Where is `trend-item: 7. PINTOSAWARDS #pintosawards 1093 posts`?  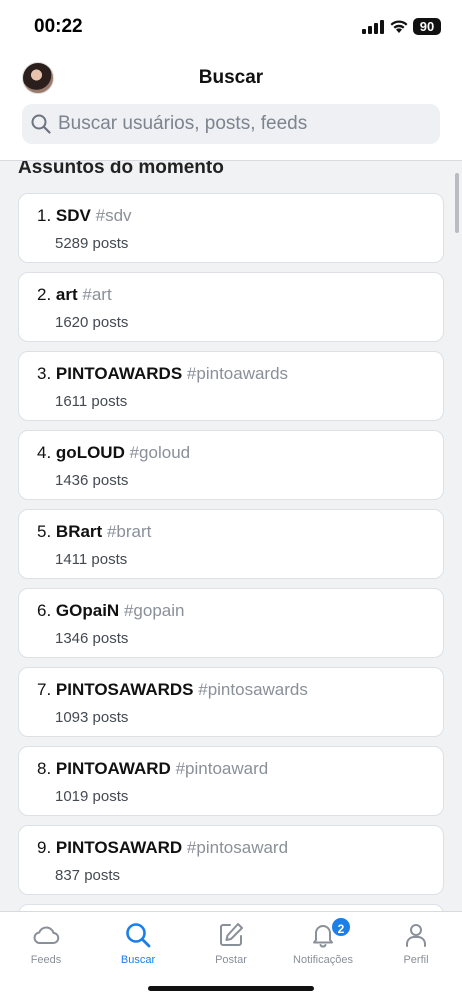 trend-item: 7. PINTOSAWARDS #pintosawards 1093 posts is located at coordinates (231, 702).